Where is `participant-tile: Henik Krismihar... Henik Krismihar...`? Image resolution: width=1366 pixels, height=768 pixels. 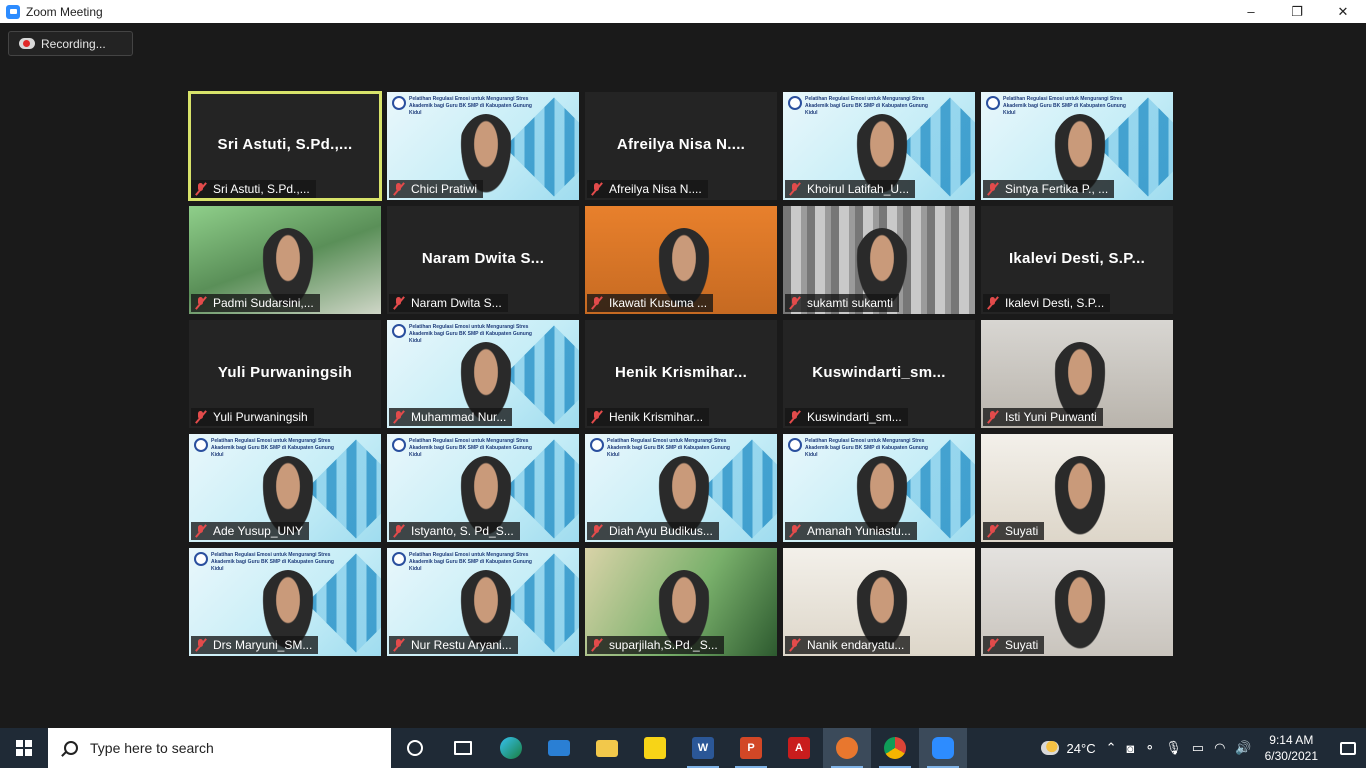
participant-tile: Henik Krismihar... Henik Krismihar... is located at coordinates (681, 374).